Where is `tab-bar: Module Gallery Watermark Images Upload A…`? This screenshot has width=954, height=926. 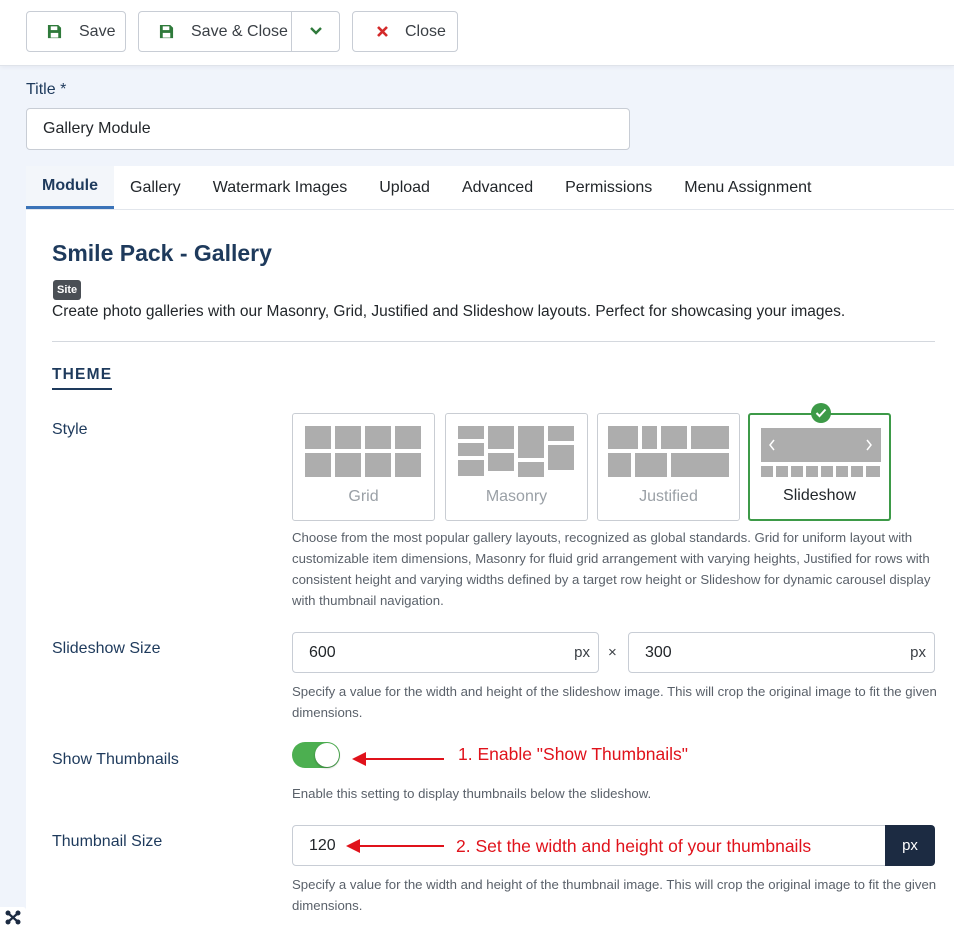
tab-bar: Module Gallery Watermark Images Upload A… is located at coordinates (490, 188).